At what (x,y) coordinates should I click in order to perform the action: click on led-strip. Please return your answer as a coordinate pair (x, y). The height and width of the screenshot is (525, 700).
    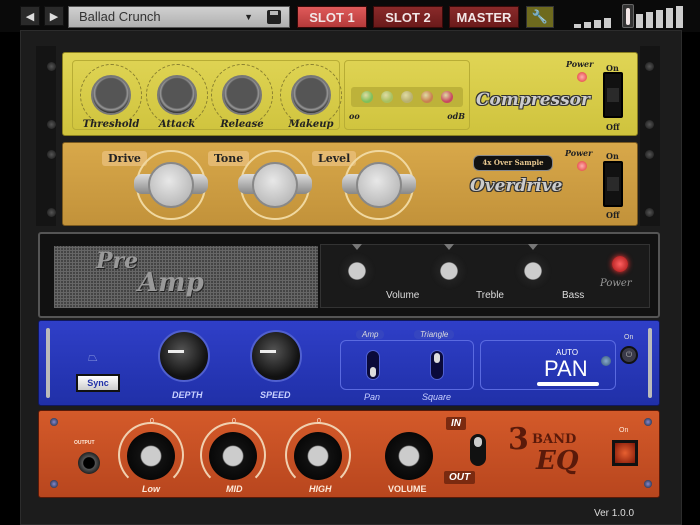
    Looking at the image, I should click on (407, 97).